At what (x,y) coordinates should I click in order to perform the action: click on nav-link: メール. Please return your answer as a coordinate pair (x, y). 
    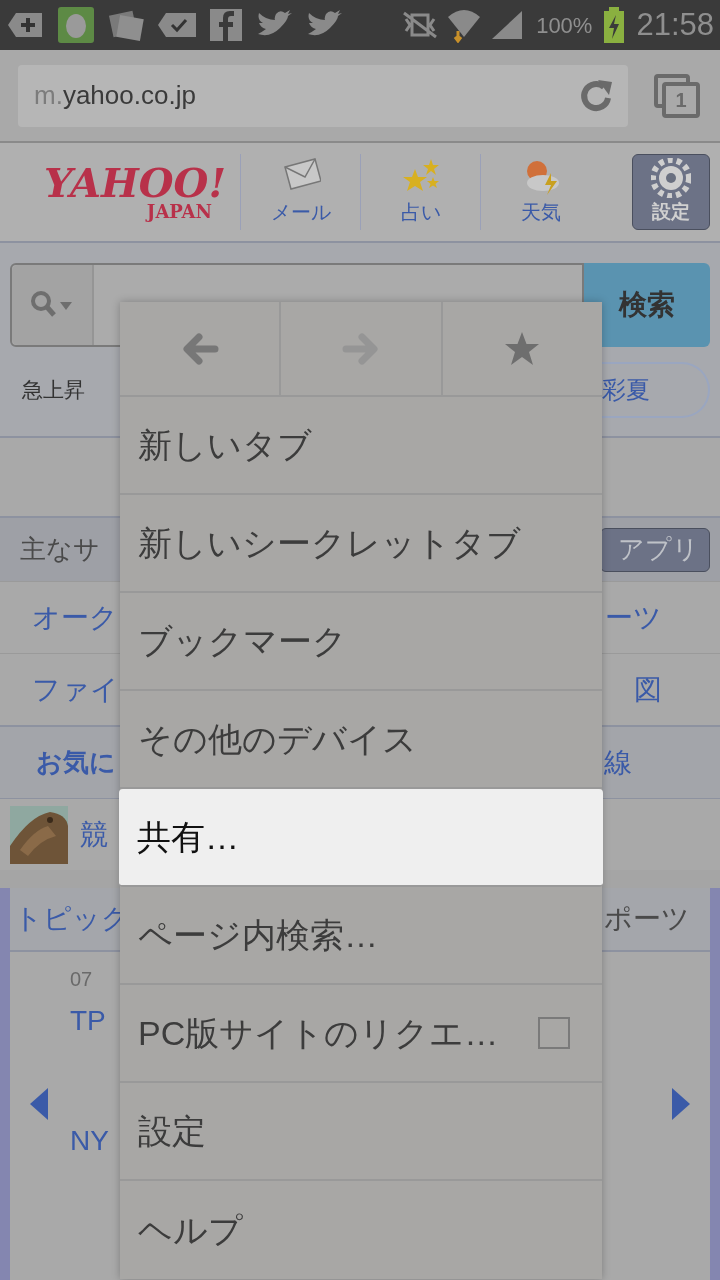
    Looking at the image, I should click on (300, 192).